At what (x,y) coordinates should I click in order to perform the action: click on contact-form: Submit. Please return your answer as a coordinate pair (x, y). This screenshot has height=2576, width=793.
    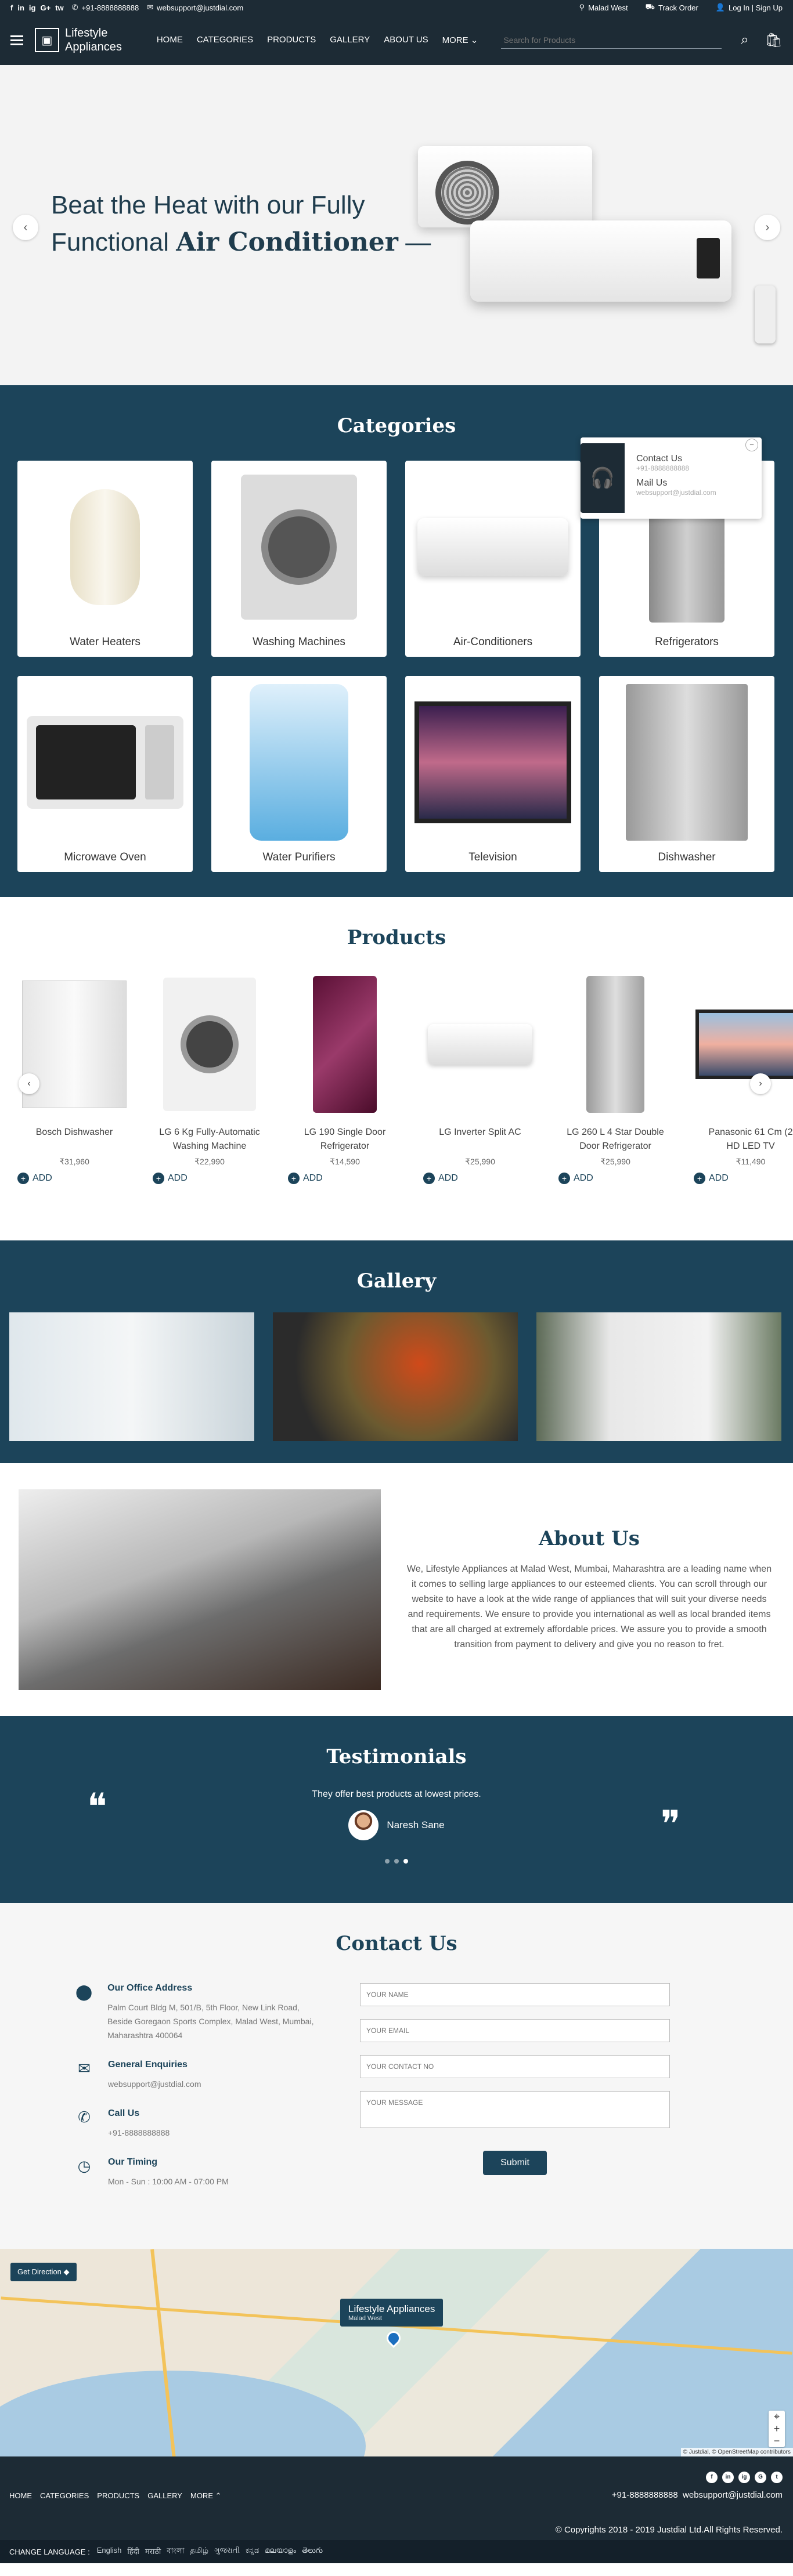
    Looking at the image, I should click on (515, 2094).